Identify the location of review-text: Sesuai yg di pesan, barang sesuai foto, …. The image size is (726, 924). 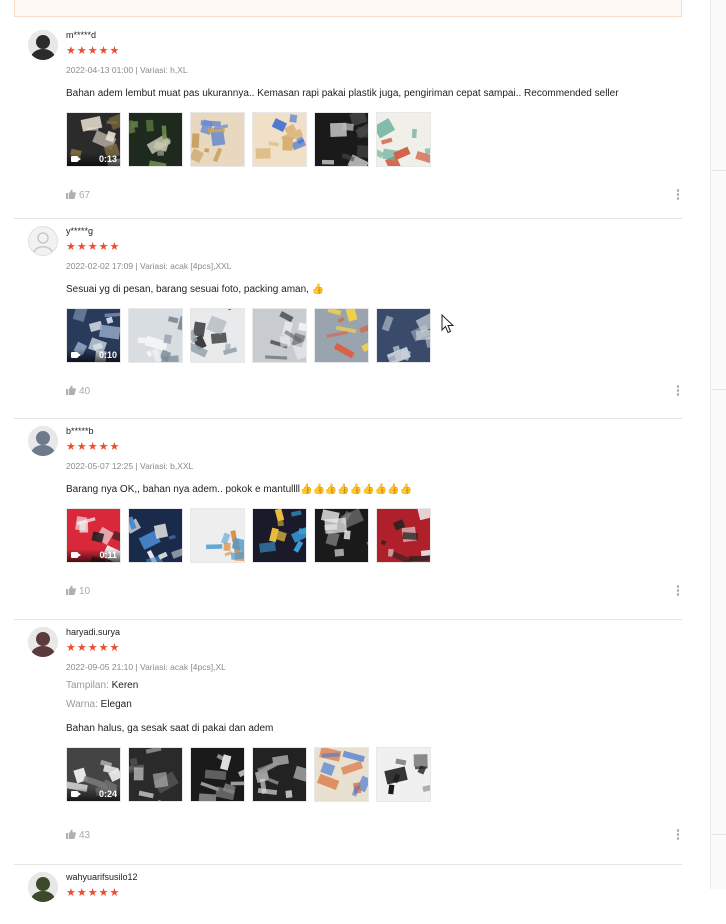
(195, 289).